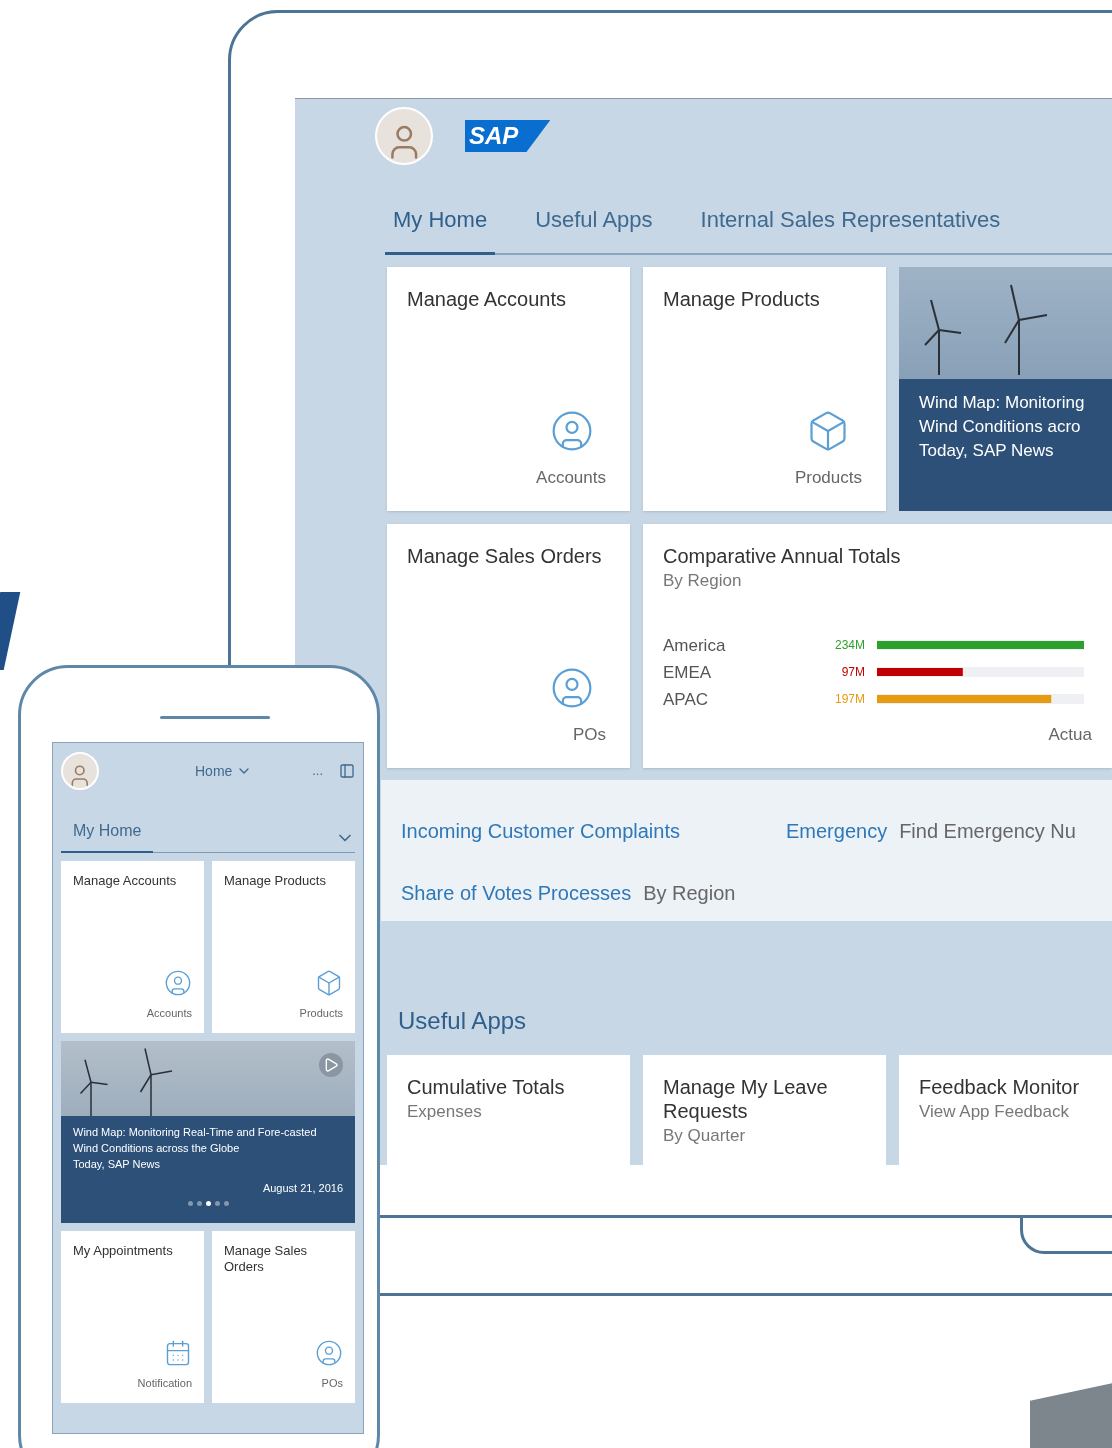 This screenshot has height=1448, width=1112. Describe the element at coordinates (852, 673) in the screenshot. I see `value-label: 97M` at that location.